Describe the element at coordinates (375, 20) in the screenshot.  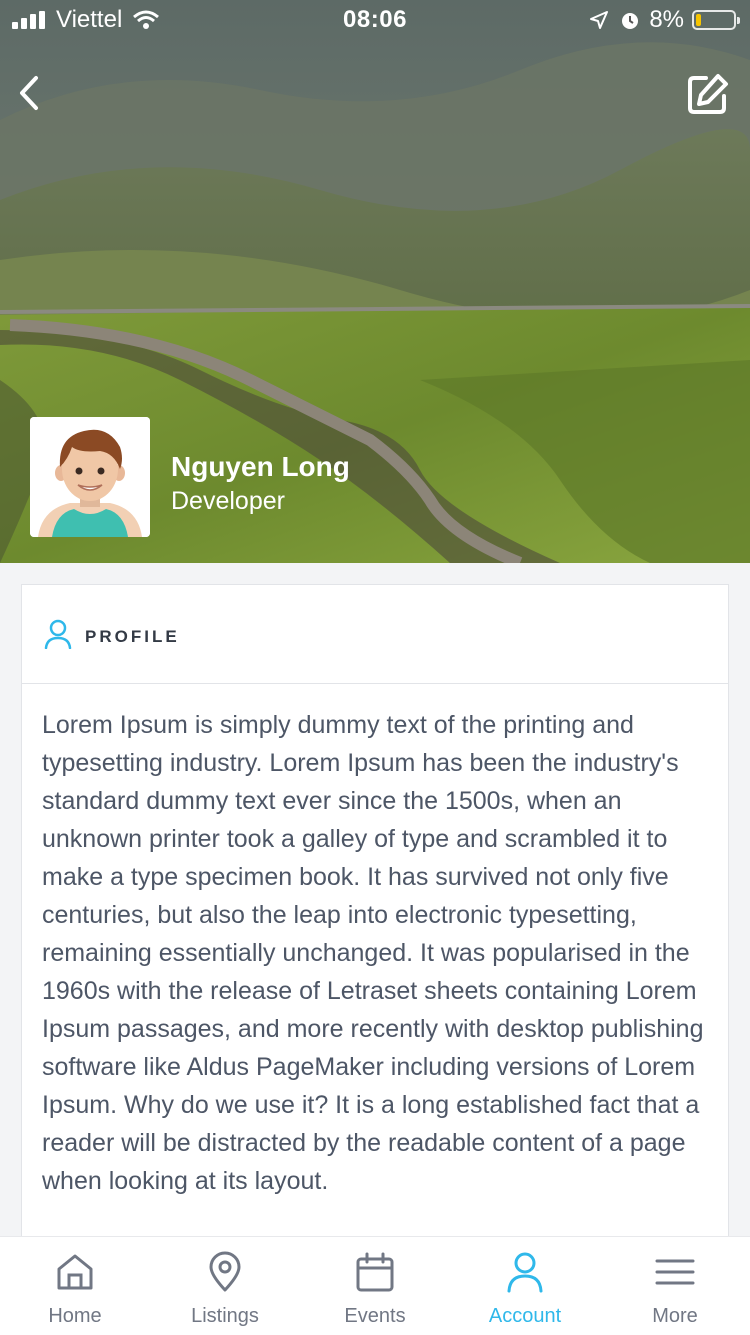
I see `status-bar: Viettel 08:06 8%` at that location.